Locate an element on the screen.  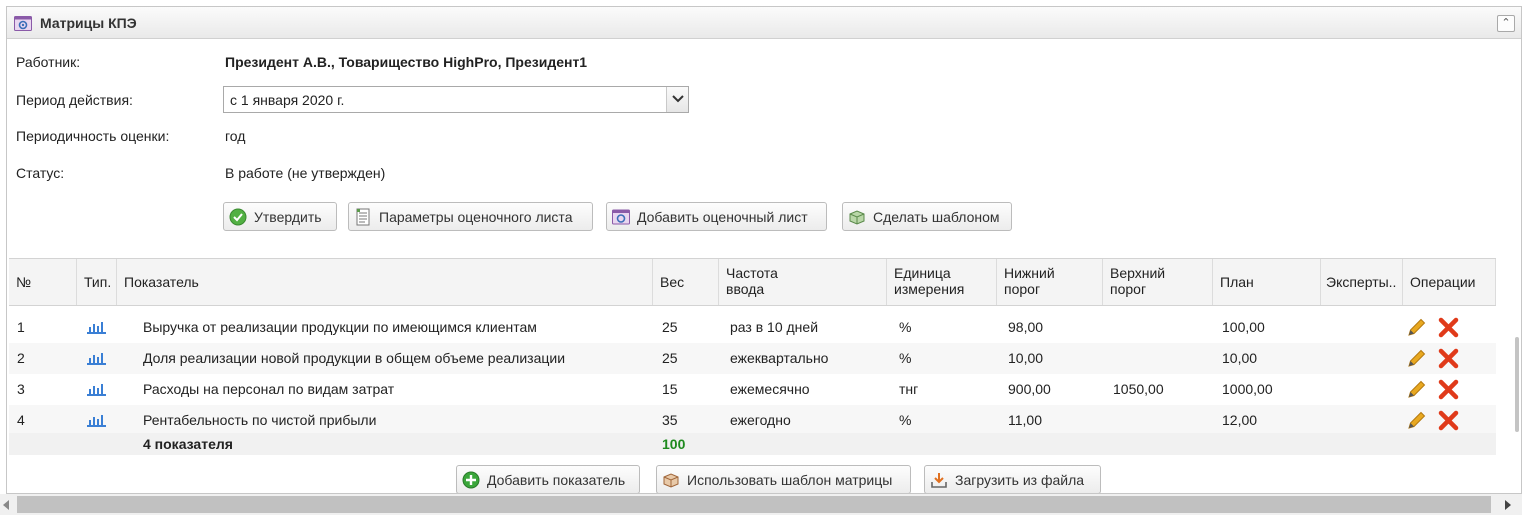
horizontal-scrollbar is located at coordinates (761, 504).